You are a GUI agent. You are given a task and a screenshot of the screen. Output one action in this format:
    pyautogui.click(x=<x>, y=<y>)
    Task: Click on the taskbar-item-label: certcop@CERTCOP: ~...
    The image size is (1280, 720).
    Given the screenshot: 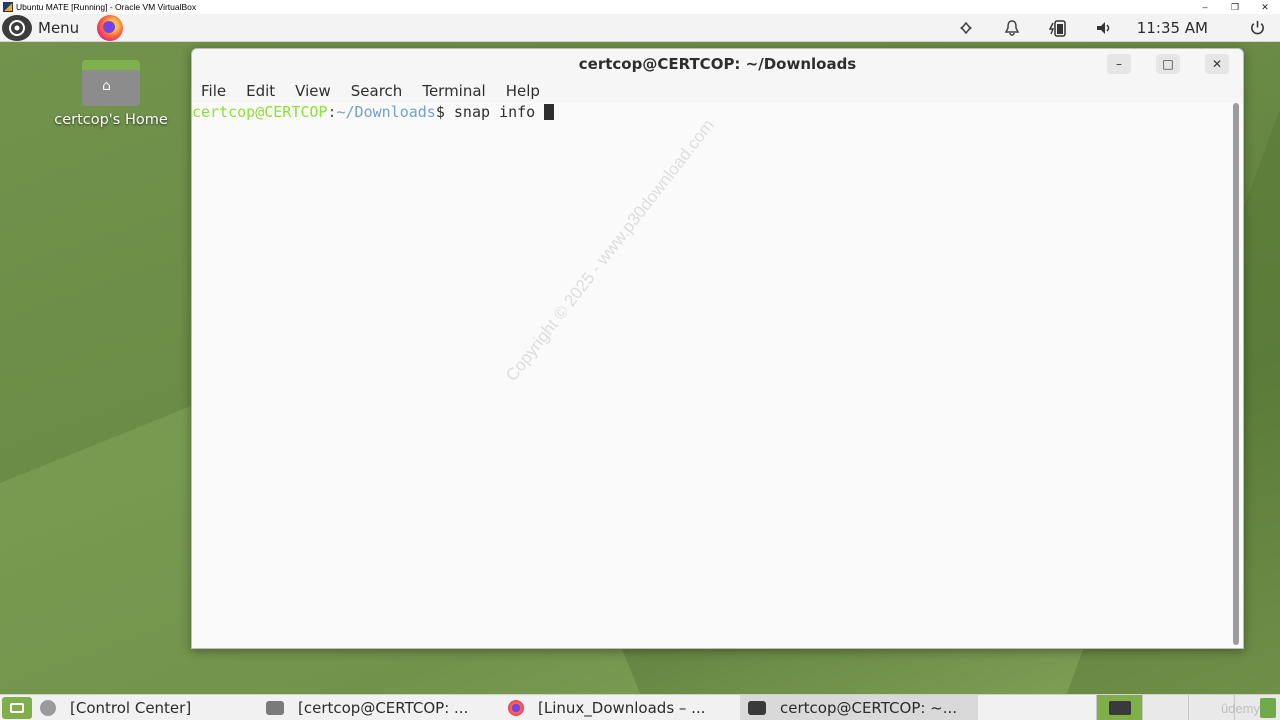 What is the action you would take?
    pyautogui.click(x=869, y=707)
    